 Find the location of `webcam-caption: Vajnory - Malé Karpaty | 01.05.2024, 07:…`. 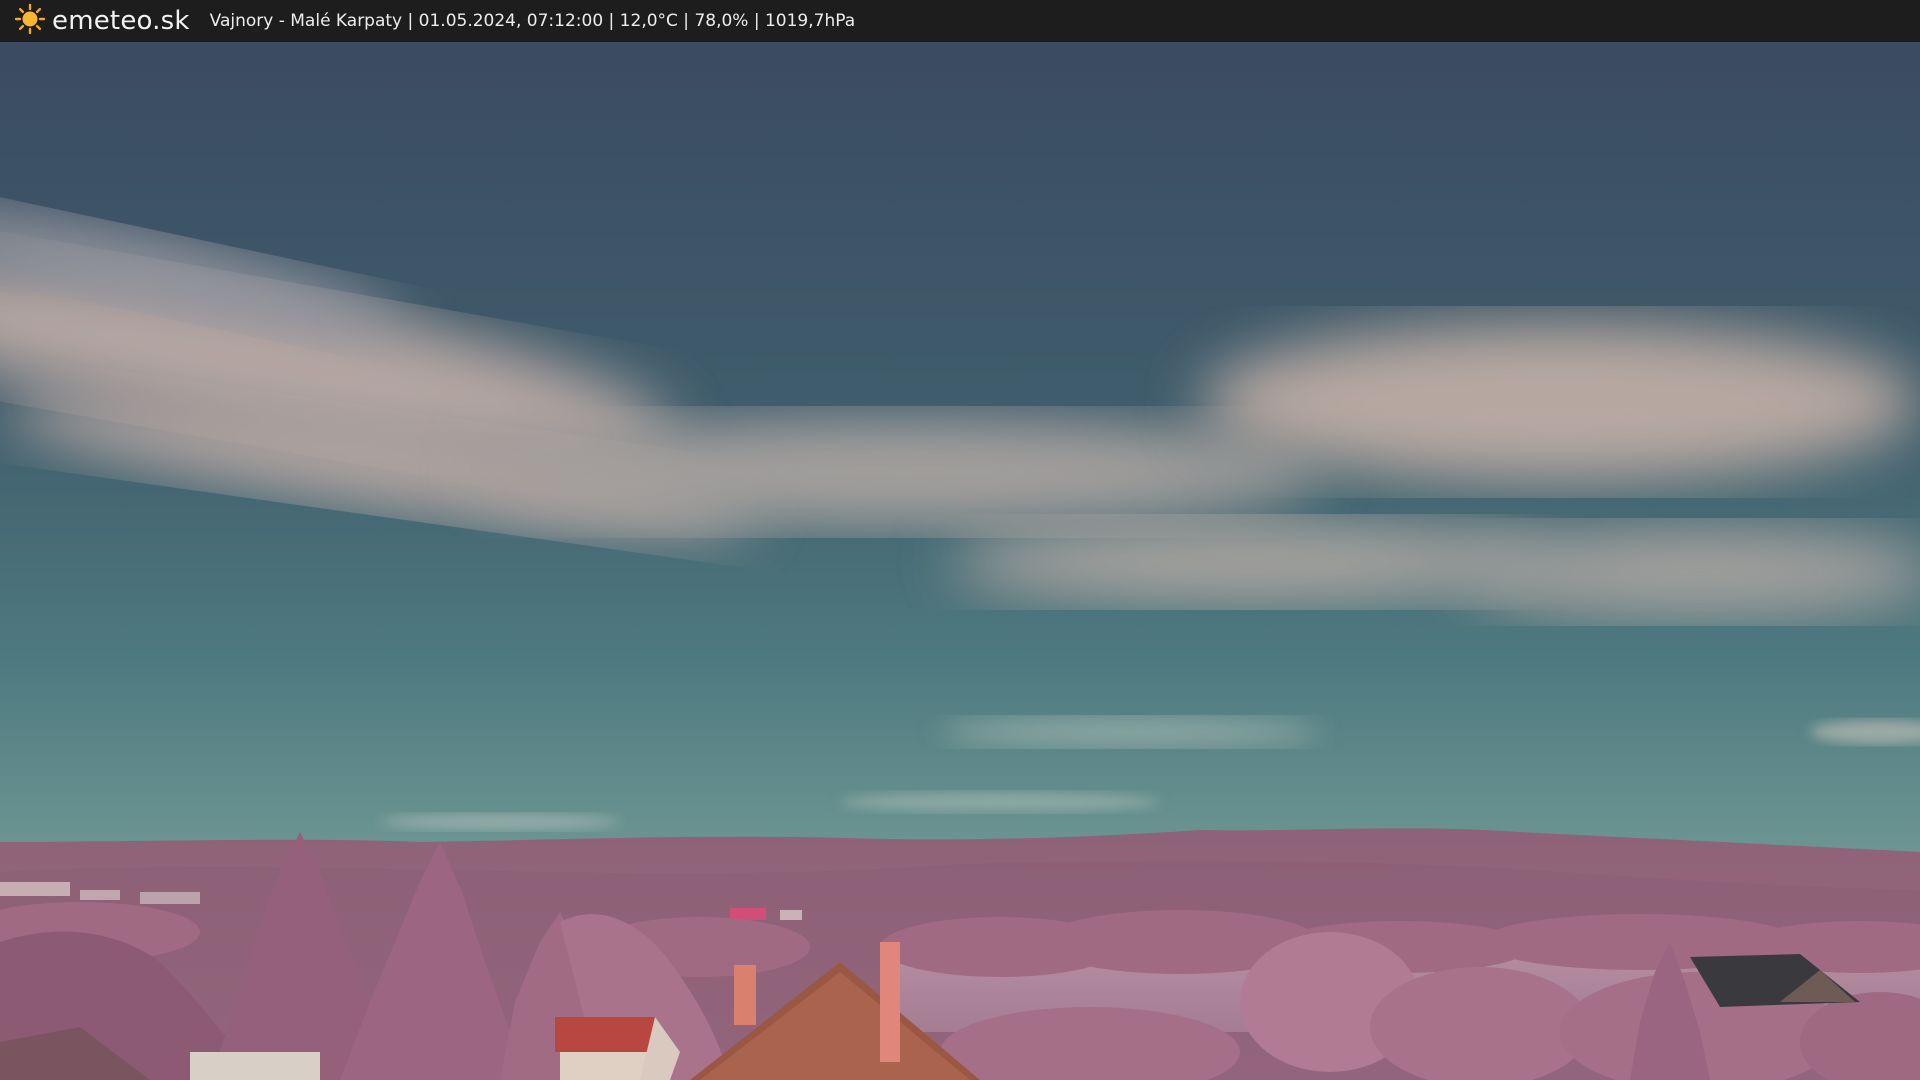

webcam-caption: Vajnory - Malé Karpaty | 01.05.2024, 07:… is located at coordinates (532, 21).